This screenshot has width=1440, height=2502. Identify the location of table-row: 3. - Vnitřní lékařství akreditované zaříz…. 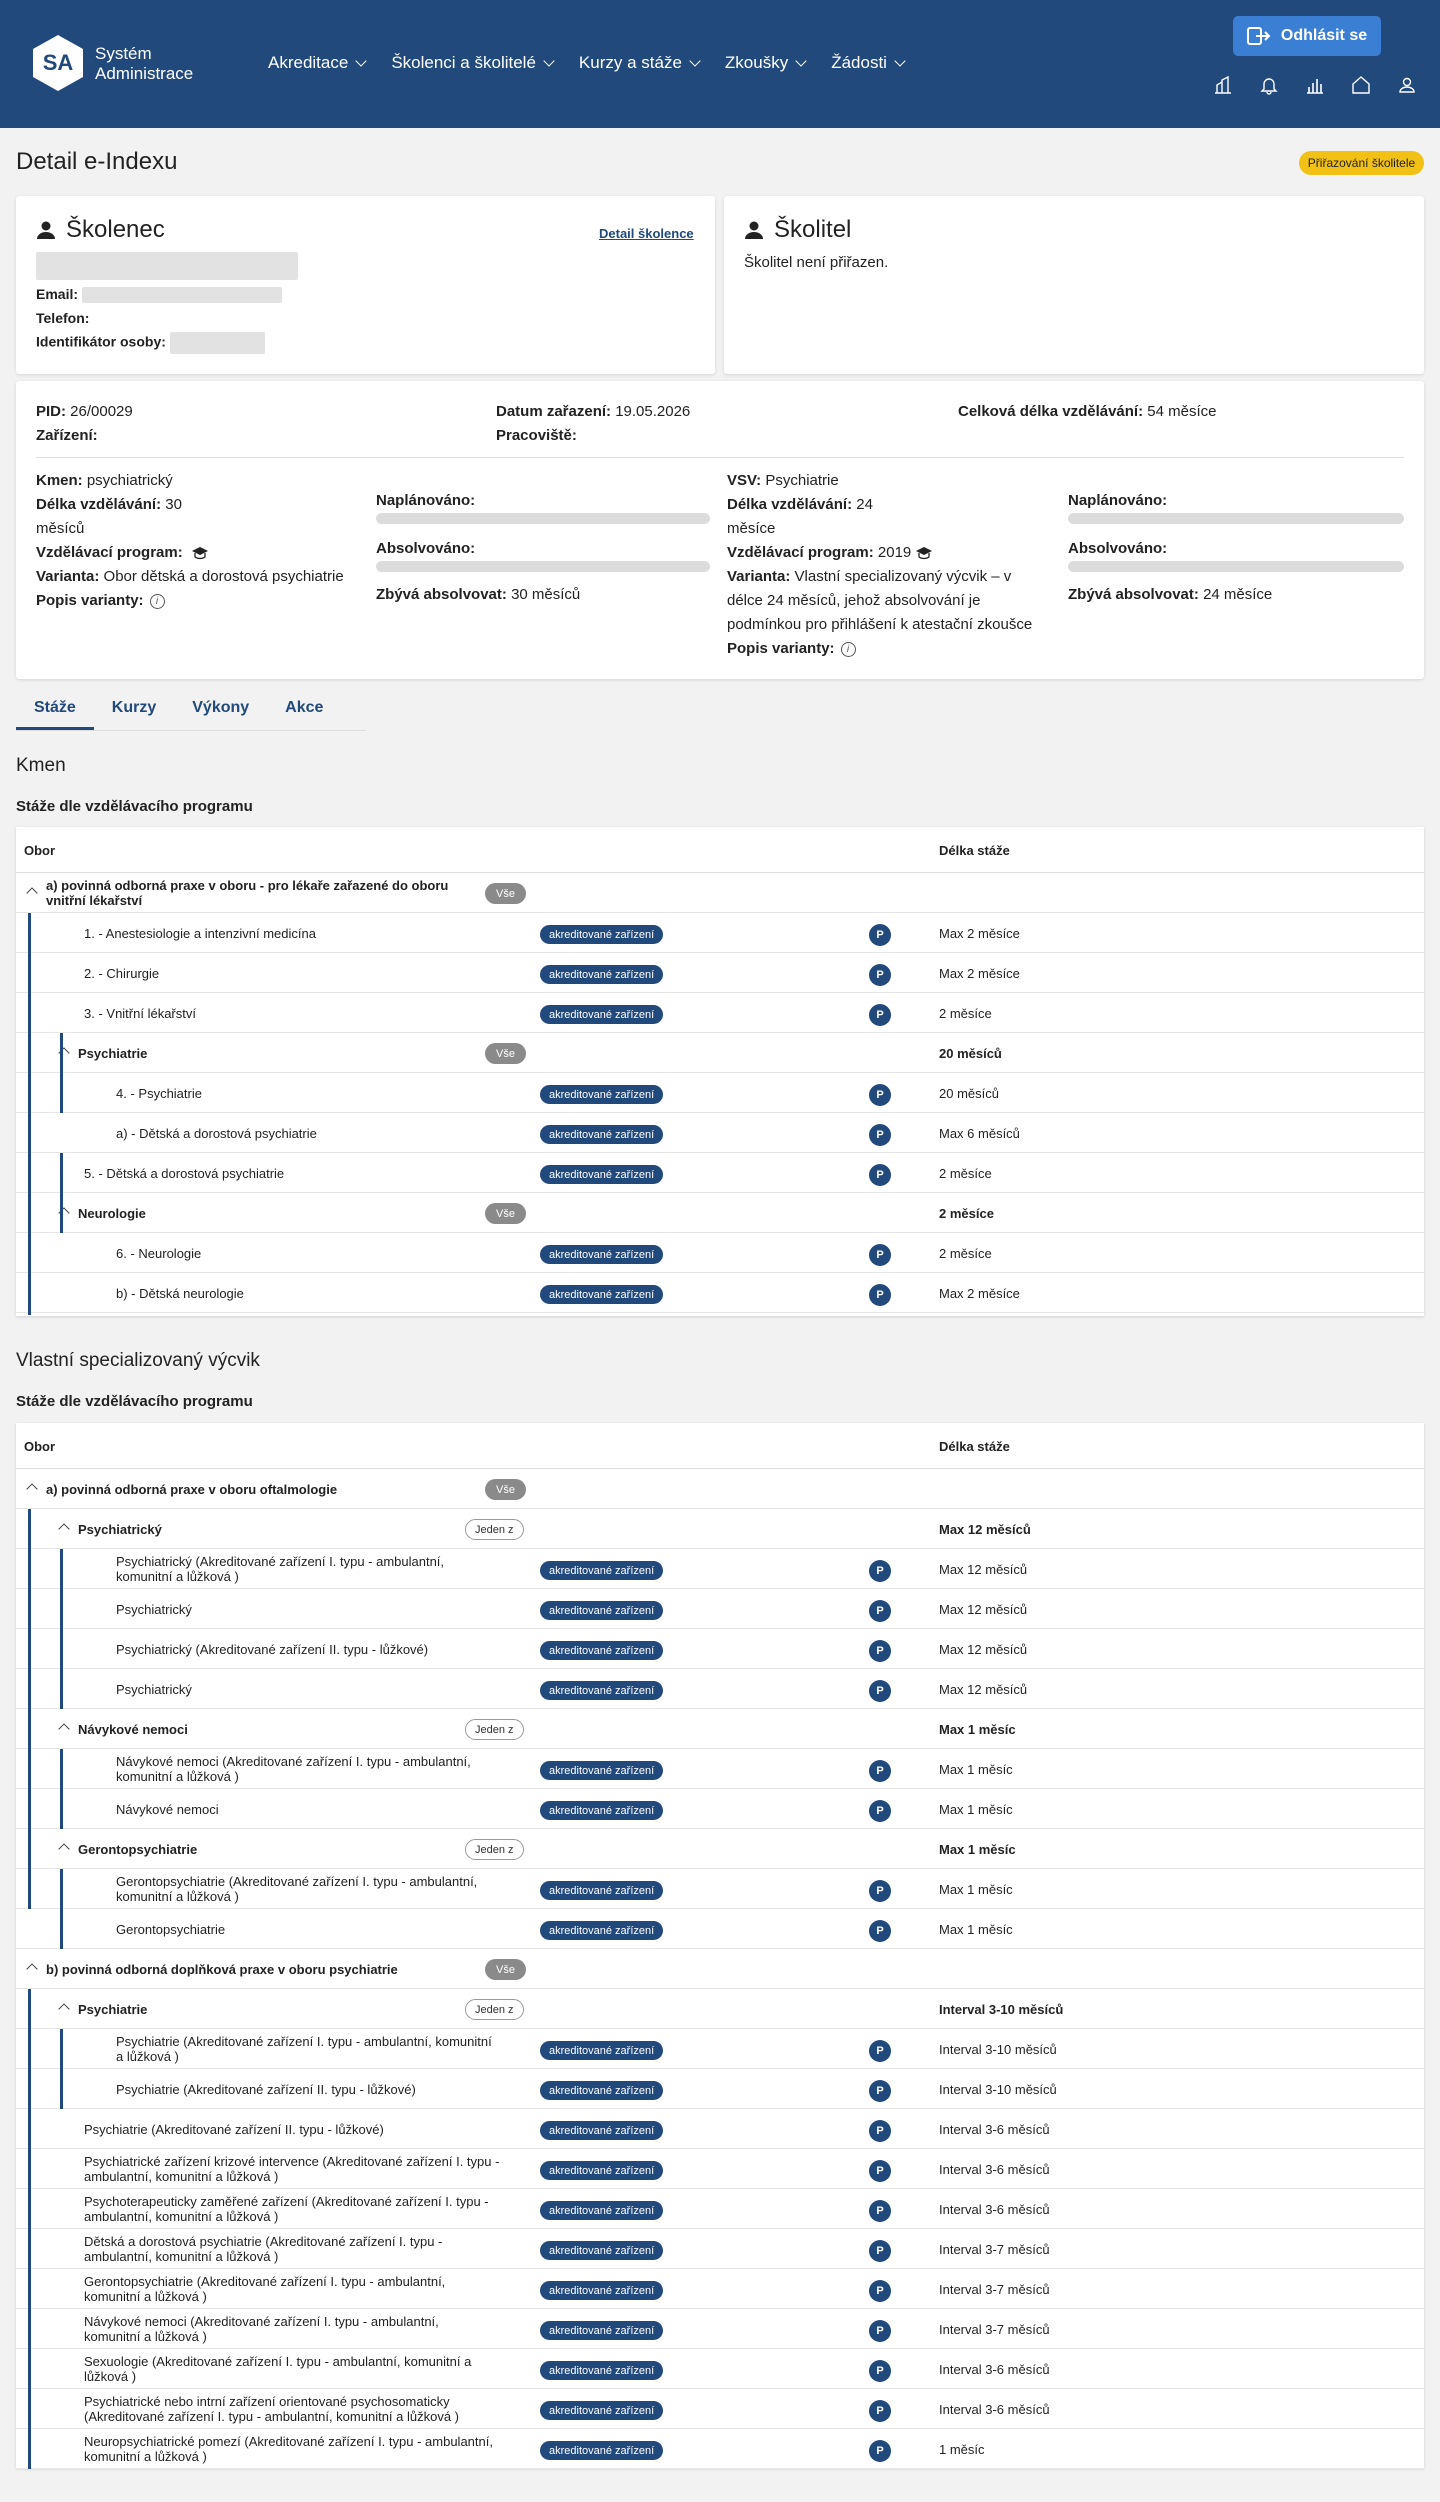
(720, 1013).